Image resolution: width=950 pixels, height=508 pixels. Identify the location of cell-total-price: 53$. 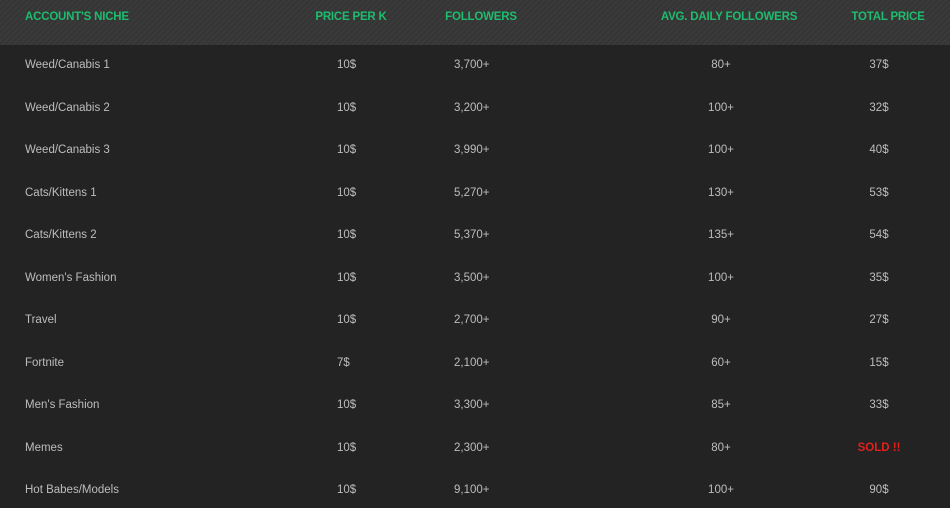
(879, 192).